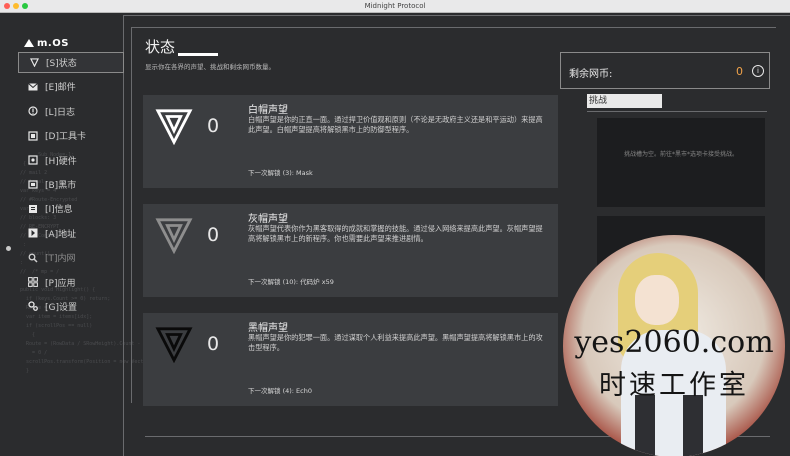  What do you see at coordinates (65, 137) in the screenshot?
I see `sidebar-item-label: [D]工具卡` at bounding box center [65, 137].